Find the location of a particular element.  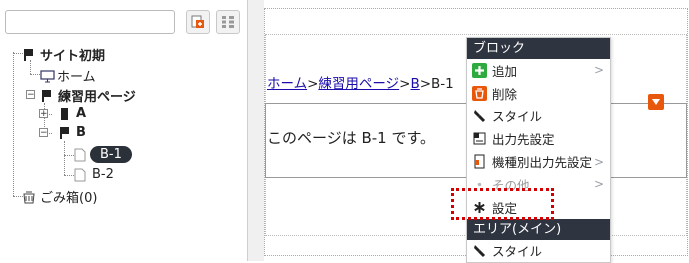

tree-node-b1: B-1 is located at coordinates (103, 154).